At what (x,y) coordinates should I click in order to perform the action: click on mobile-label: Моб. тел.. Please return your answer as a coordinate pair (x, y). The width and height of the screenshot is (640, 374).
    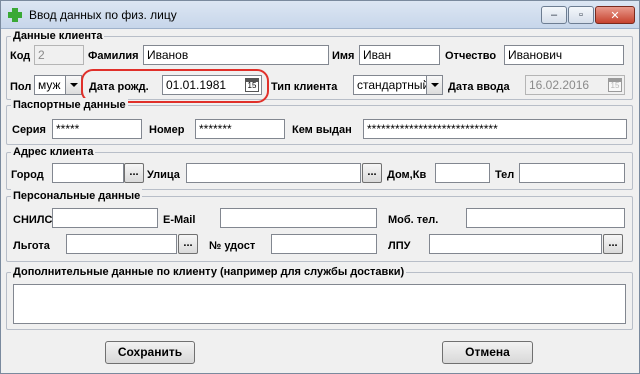
    Looking at the image, I should click on (413, 220).